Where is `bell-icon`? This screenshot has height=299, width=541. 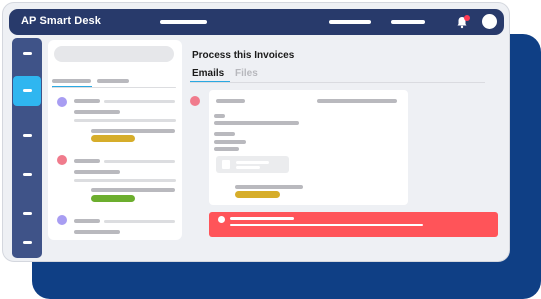
bell-icon is located at coordinates (462, 22).